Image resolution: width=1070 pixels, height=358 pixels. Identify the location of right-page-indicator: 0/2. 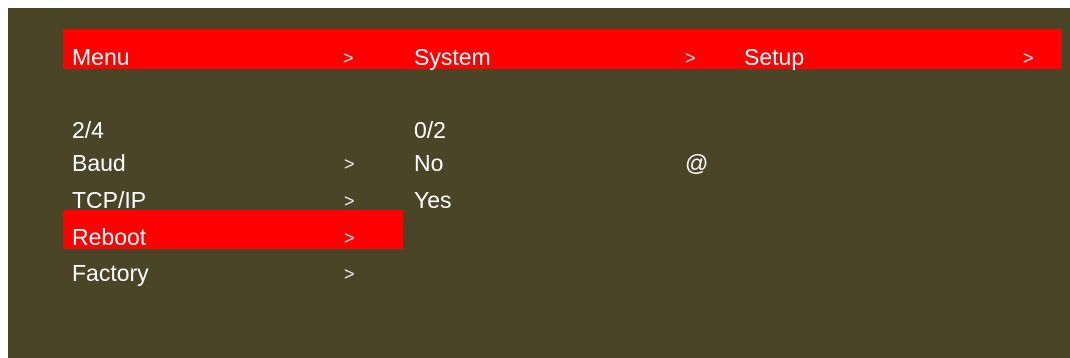
(430, 130).